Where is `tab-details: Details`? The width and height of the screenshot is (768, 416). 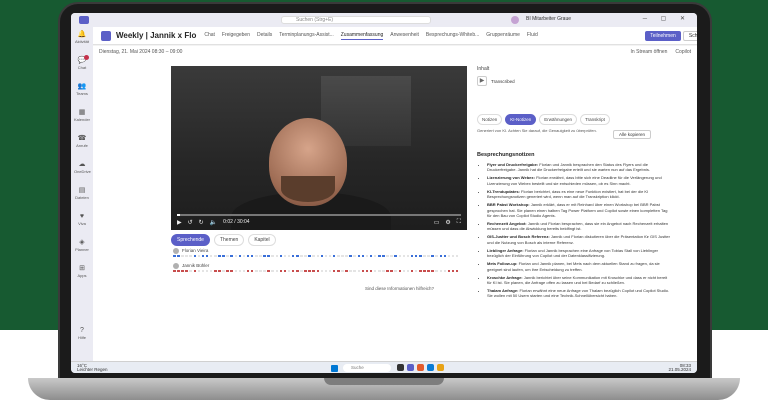 tab-details: Details is located at coordinates (264, 36).